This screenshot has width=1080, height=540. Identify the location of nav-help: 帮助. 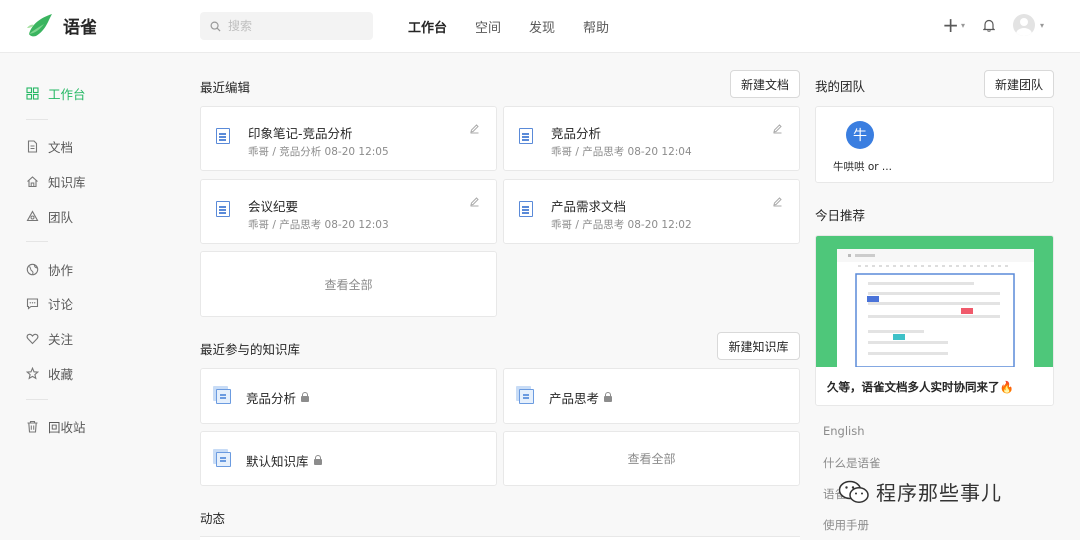
(596, 26).